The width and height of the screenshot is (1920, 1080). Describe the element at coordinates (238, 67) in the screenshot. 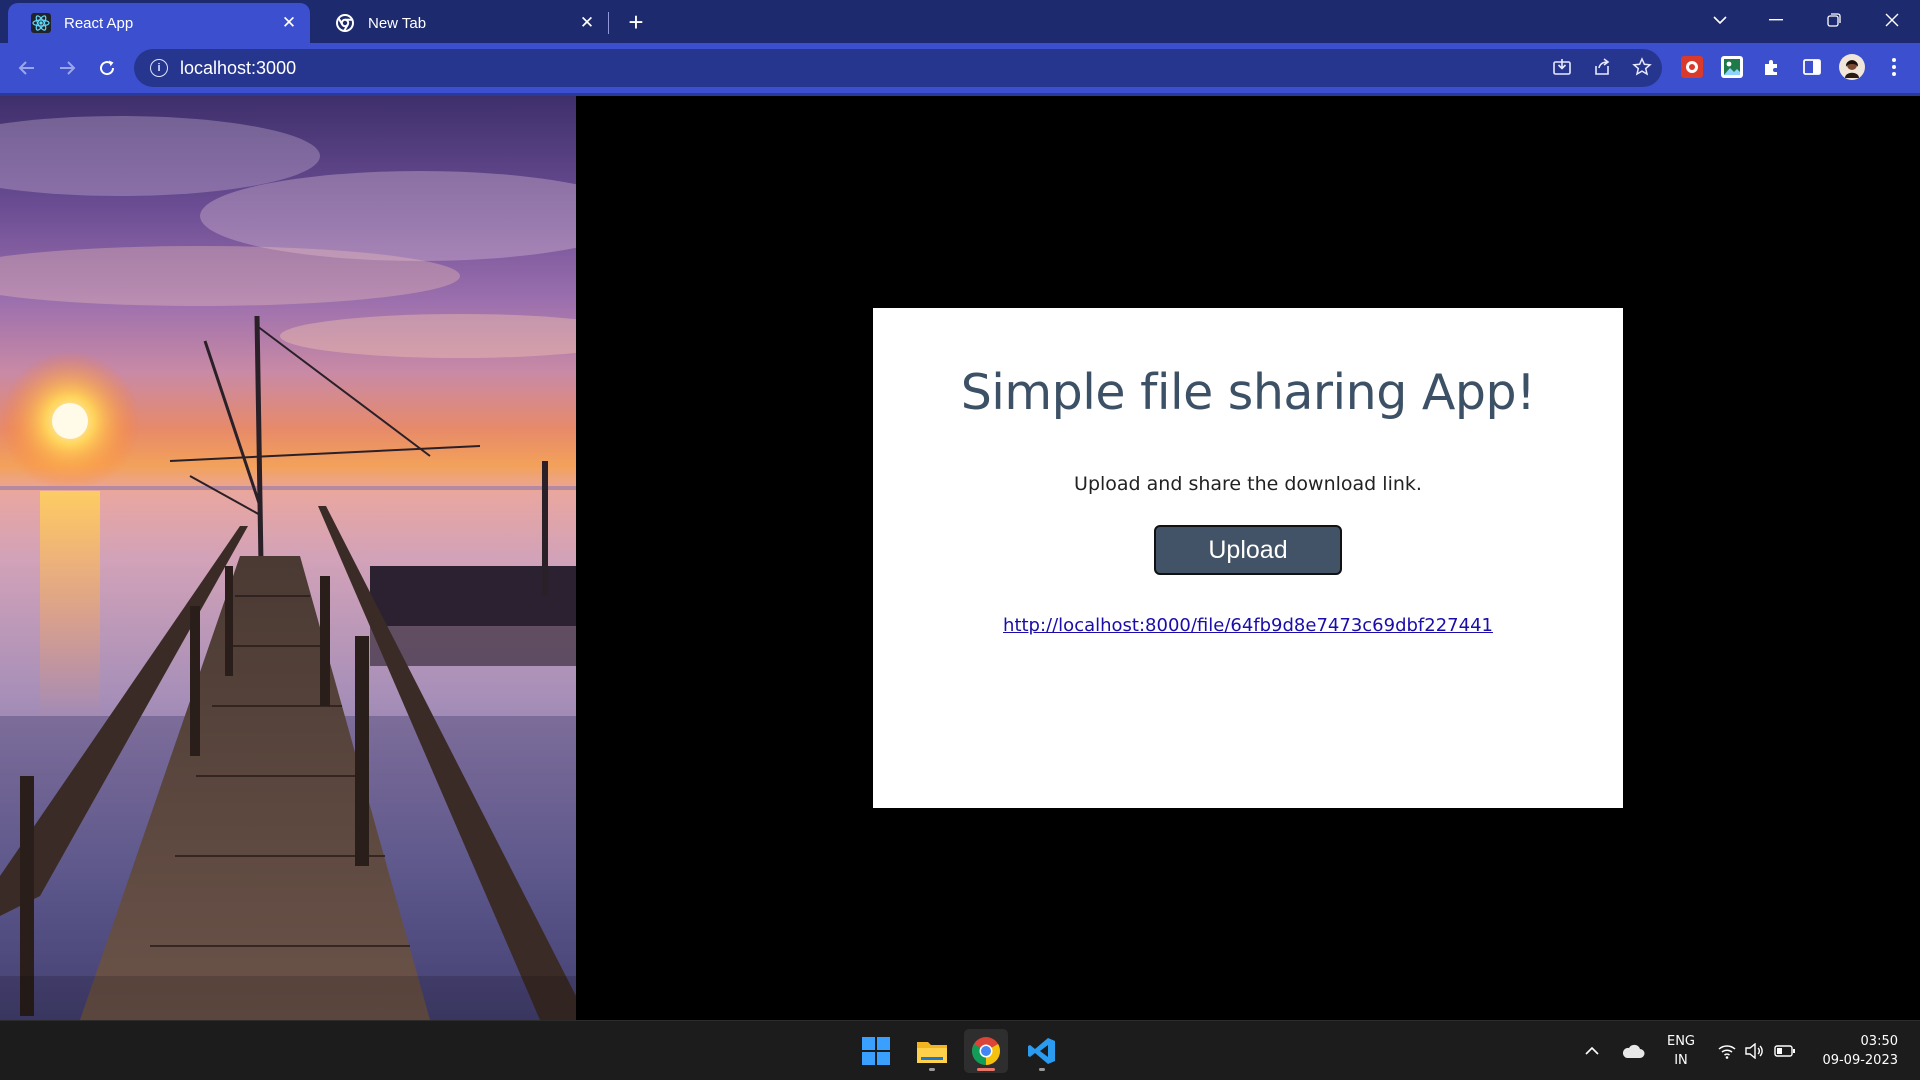

I see `url-text: localhost:3000` at that location.